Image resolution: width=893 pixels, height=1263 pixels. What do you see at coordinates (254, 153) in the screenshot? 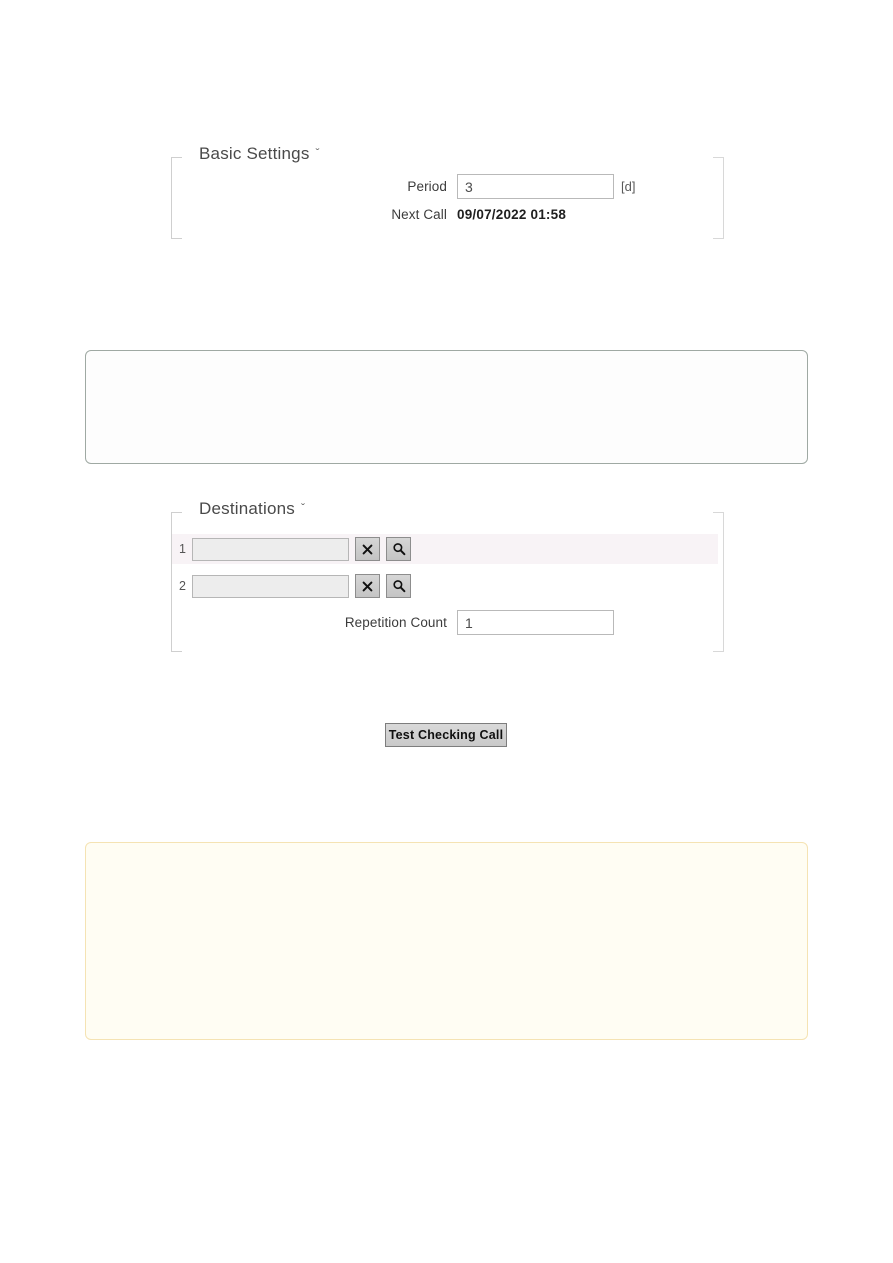
I see `basic-settings-title-text: Basic Settings` at bounding box center [254, 153].